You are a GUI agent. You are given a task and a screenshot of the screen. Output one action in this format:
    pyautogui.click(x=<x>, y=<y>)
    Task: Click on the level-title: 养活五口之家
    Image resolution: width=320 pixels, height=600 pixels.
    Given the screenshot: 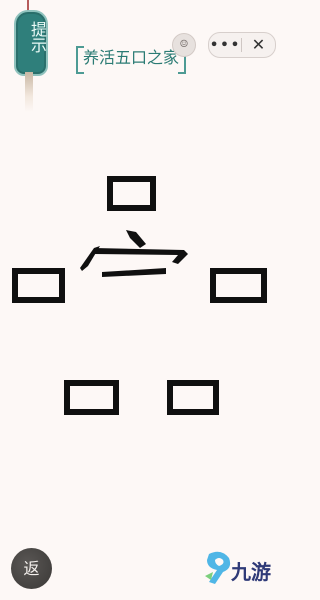 What is the action you would take?
    pyautogui.click(x=131, y=60)
    